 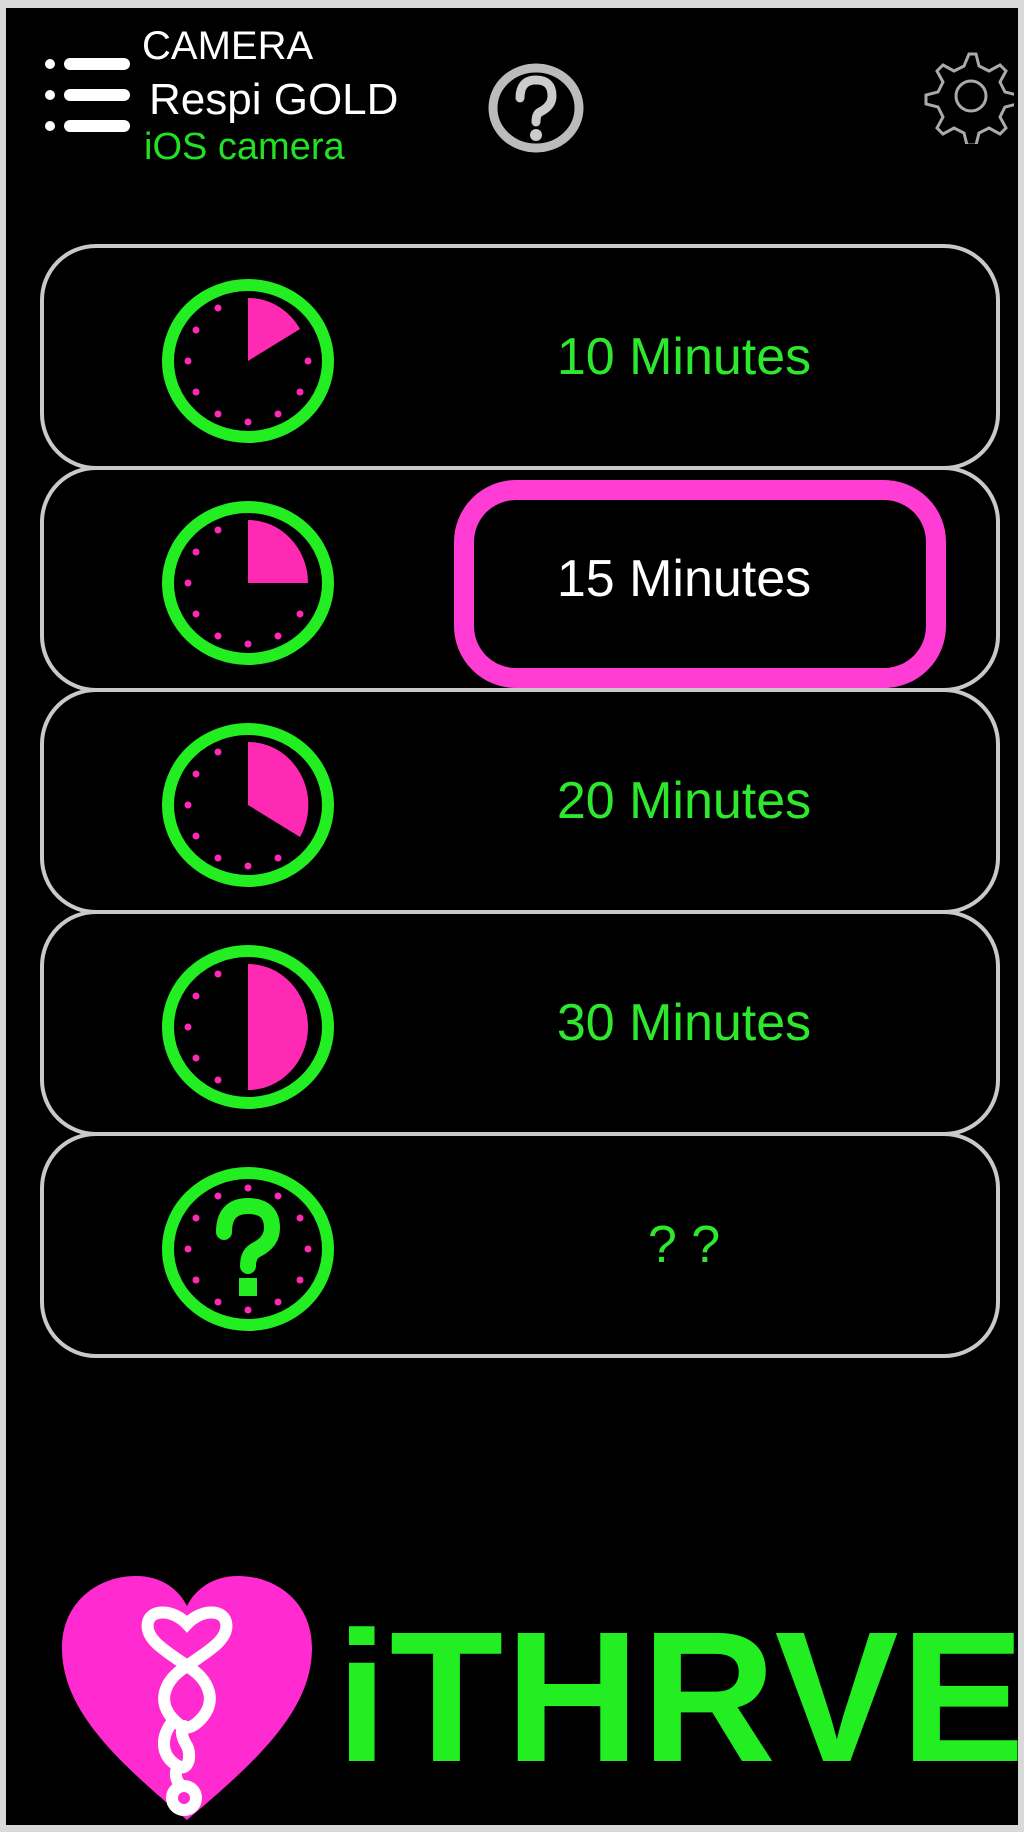 What do you see at coordinates (520, 357) in the screenshot?
I see `duration-option-10: 10 Minutes` at bounding box center [520, 357].